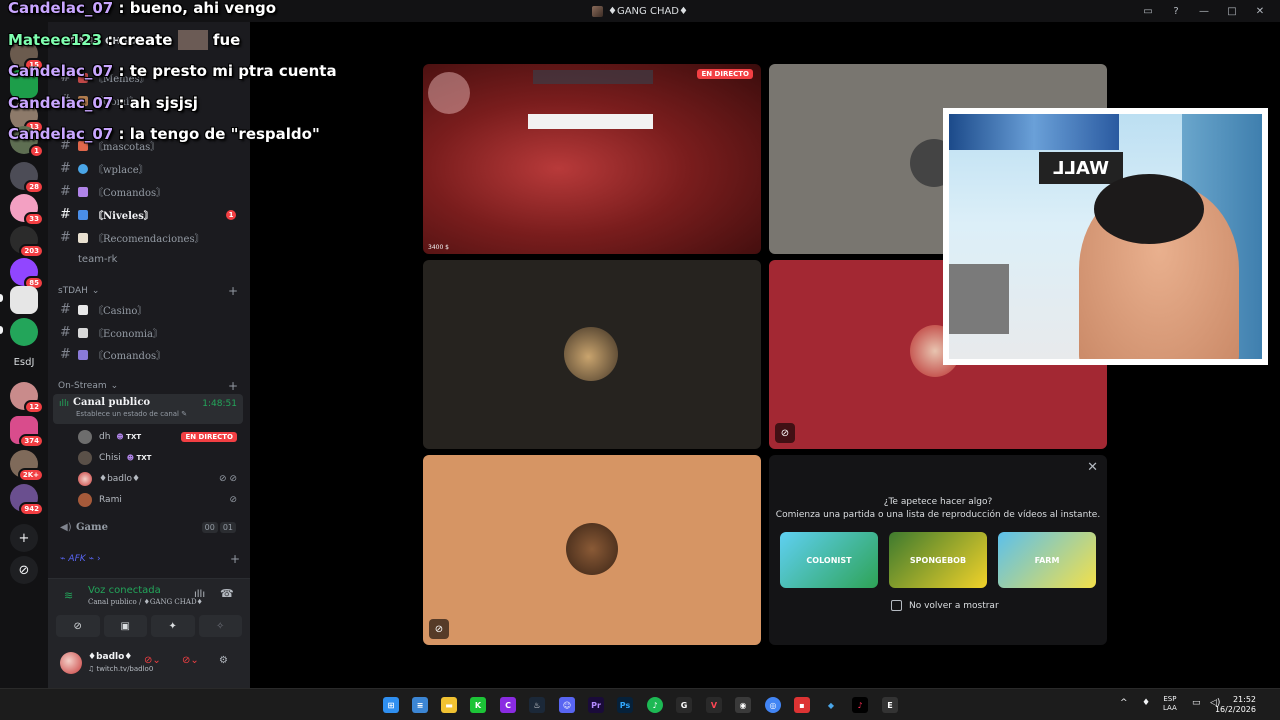 This screenshot has height=720, width=1280. Describe the element at coordinates (24, 362) in the screenshot. I see `server-folder-label: EsdJ` at that location.